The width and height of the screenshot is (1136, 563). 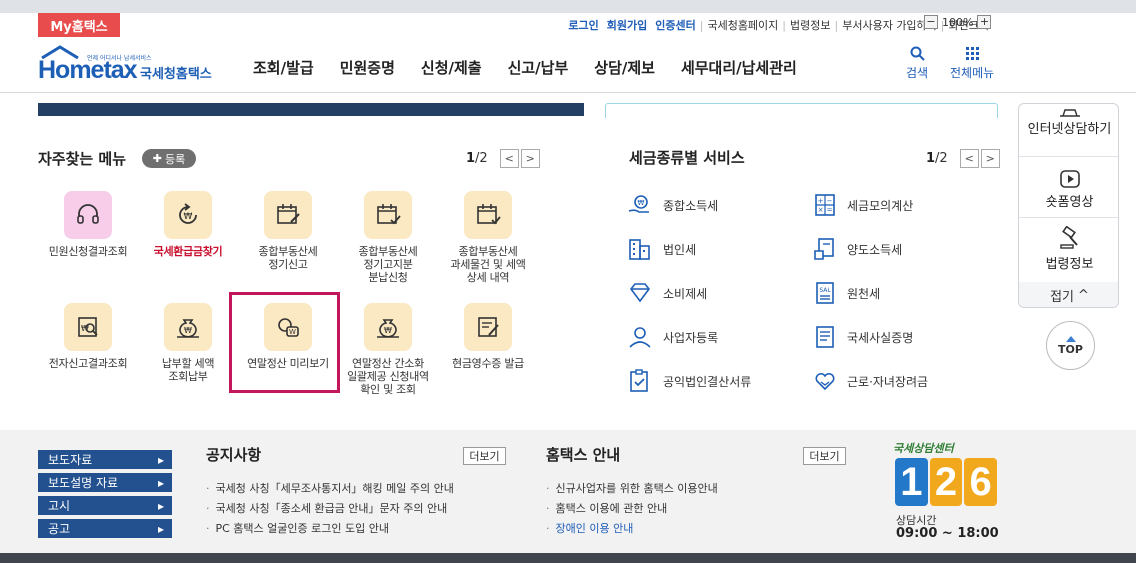 What do you see at coordinates (825, 381) in the screenshot?
I see `heart-hand-icon` at bounding box center [825, 381].